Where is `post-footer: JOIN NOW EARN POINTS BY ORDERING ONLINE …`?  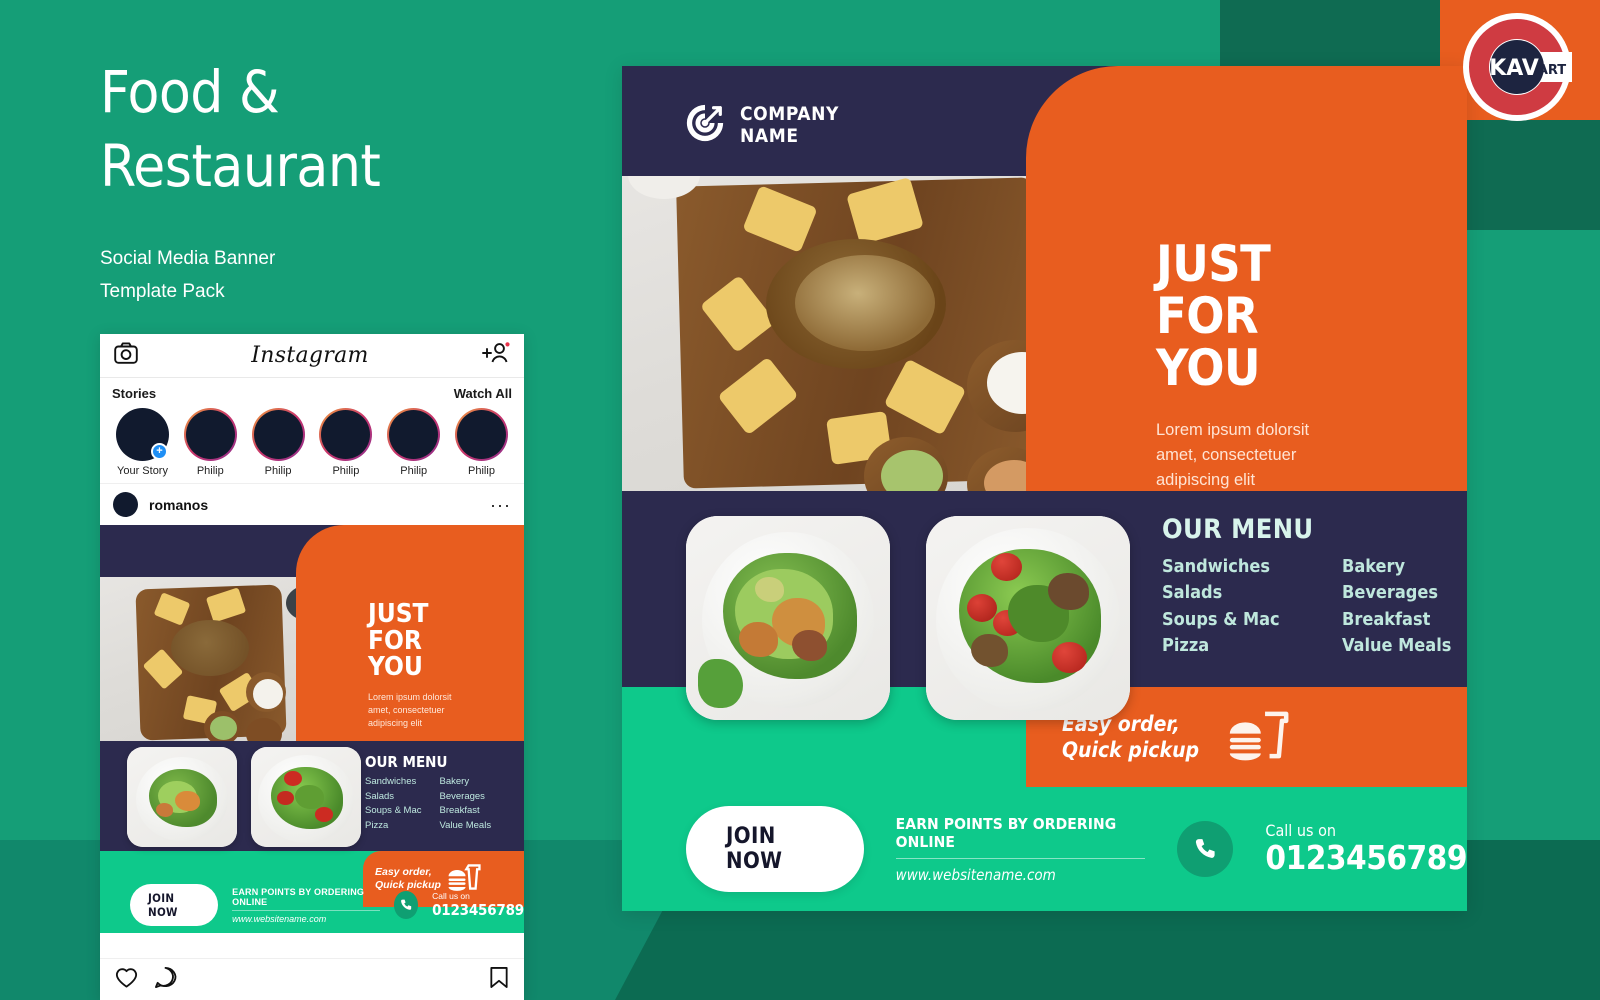
post-footer: JOIN NOW EARN POINTS BY ORDERING ONLINE … is located at coordinates (312, 905).